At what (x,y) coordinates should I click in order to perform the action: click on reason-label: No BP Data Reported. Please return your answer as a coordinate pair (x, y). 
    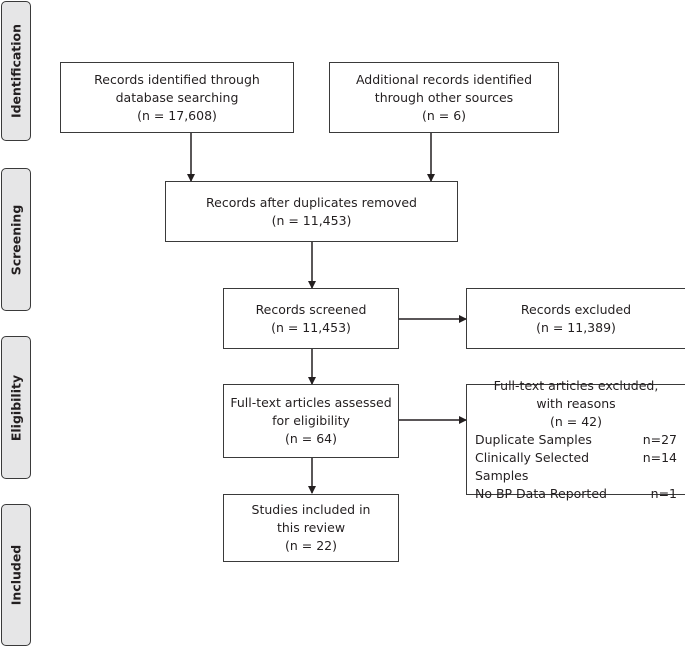
    Looking at the image, I should click on (541, 493).